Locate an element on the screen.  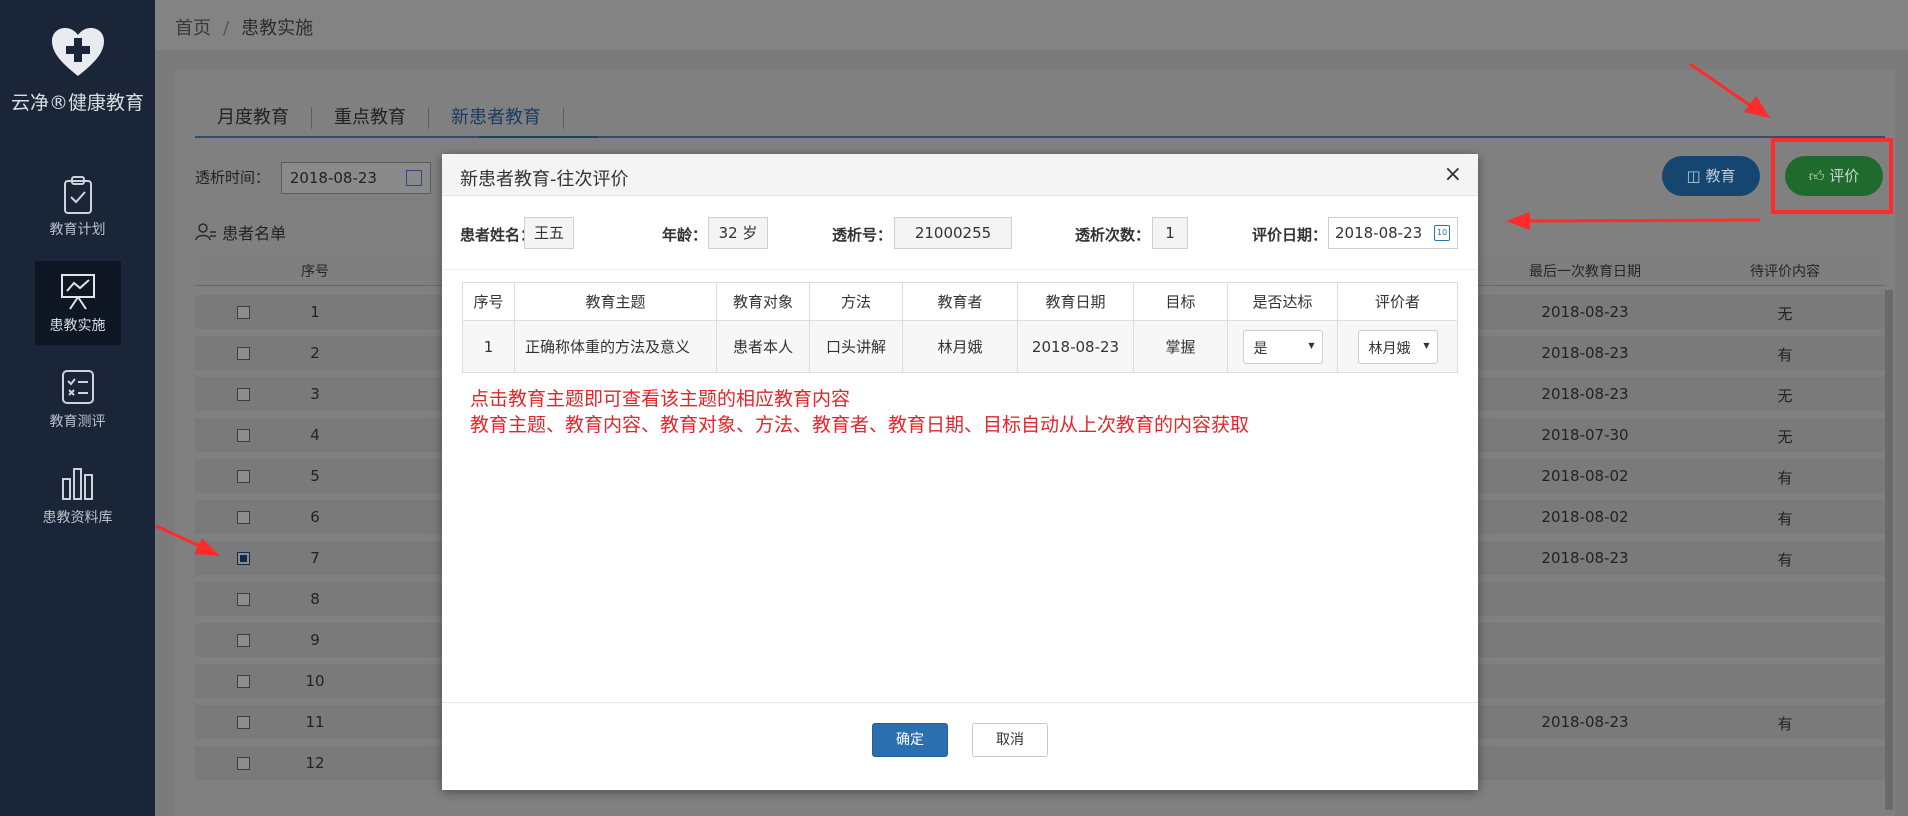
filter-label: 透析时间： is located at coordinates (233, 177).